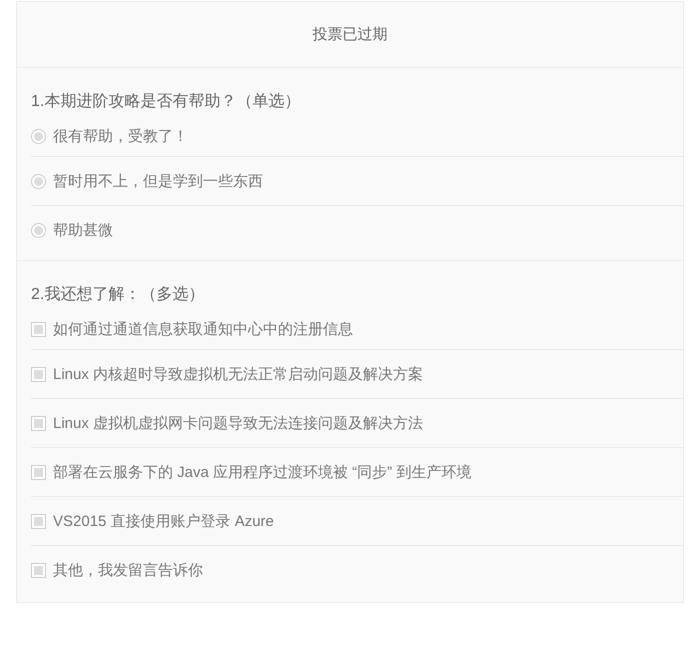 The width and height of the screenshot is (689, 652). Describe the element at coordinates (120, 136) in the screenshot. I see `option-label: 很有帮助，受教了！` at that location.